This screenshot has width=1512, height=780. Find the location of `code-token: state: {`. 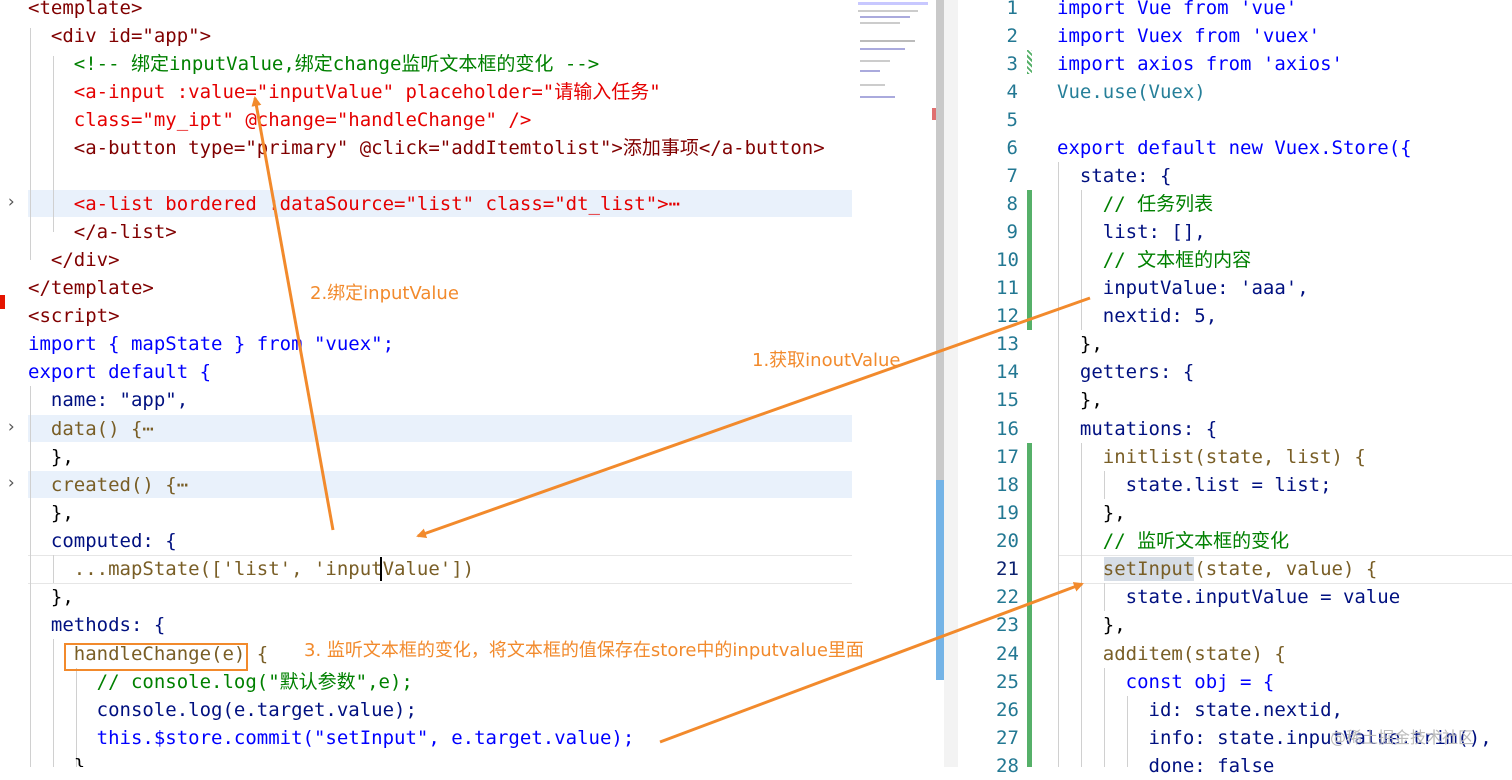

code-token: state: { is located at coordinates (1114, 176).